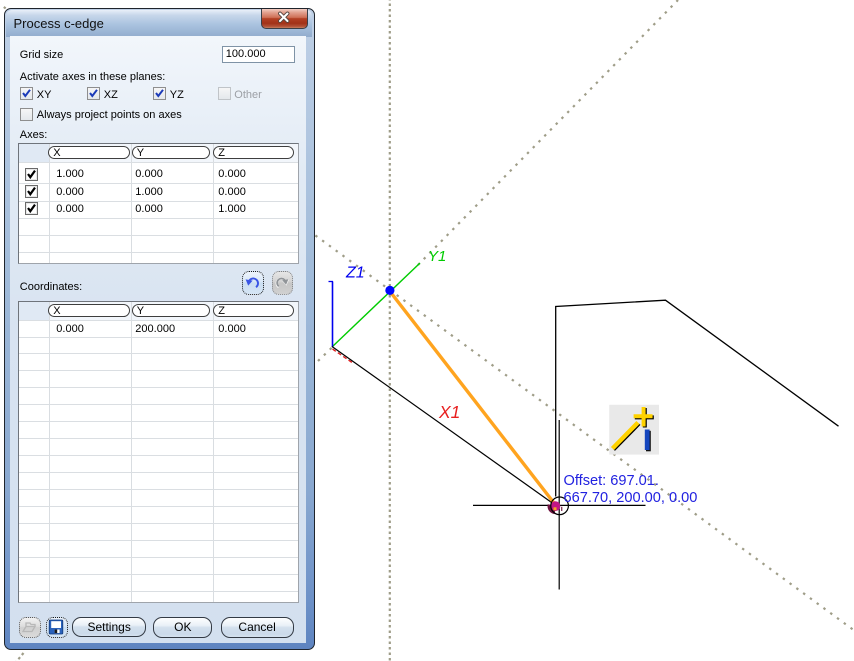  What do you see at coordinates (437, 256) in the screenshot?
I see `svg-text: Y1` at bounding box center [437, 256].